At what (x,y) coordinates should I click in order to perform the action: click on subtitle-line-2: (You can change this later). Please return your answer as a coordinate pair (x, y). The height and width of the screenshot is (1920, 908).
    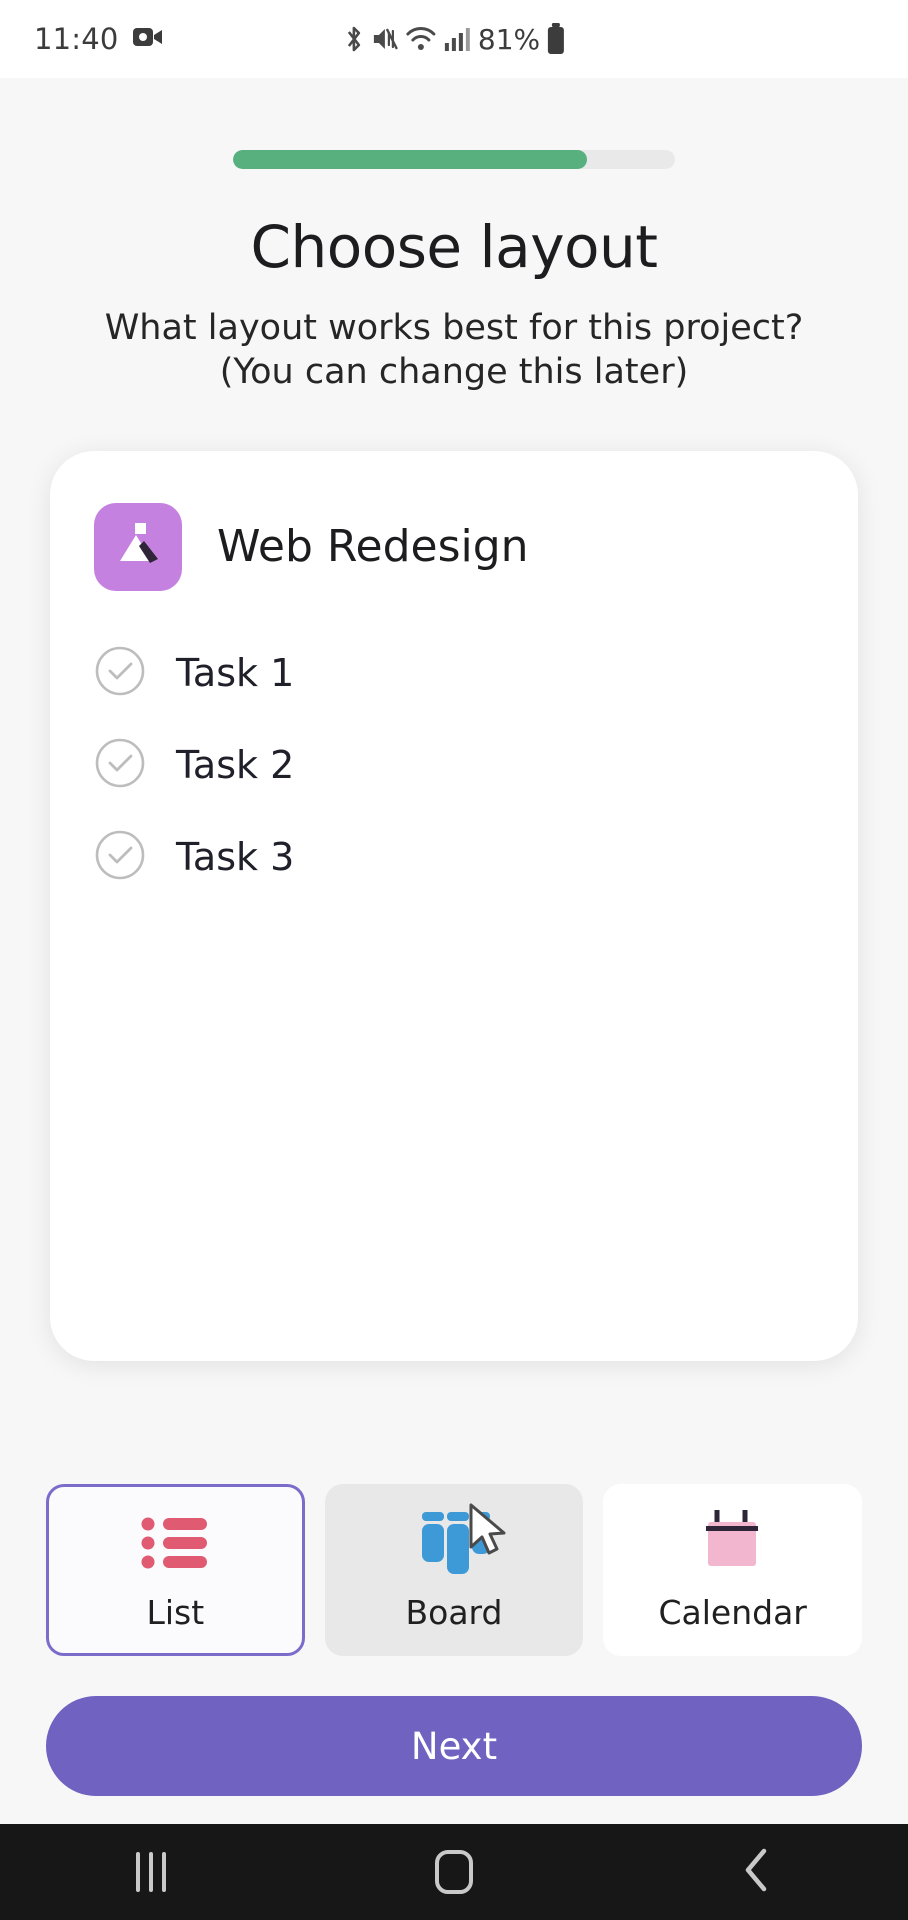
    Looking at the image, I should click on (454, 371).